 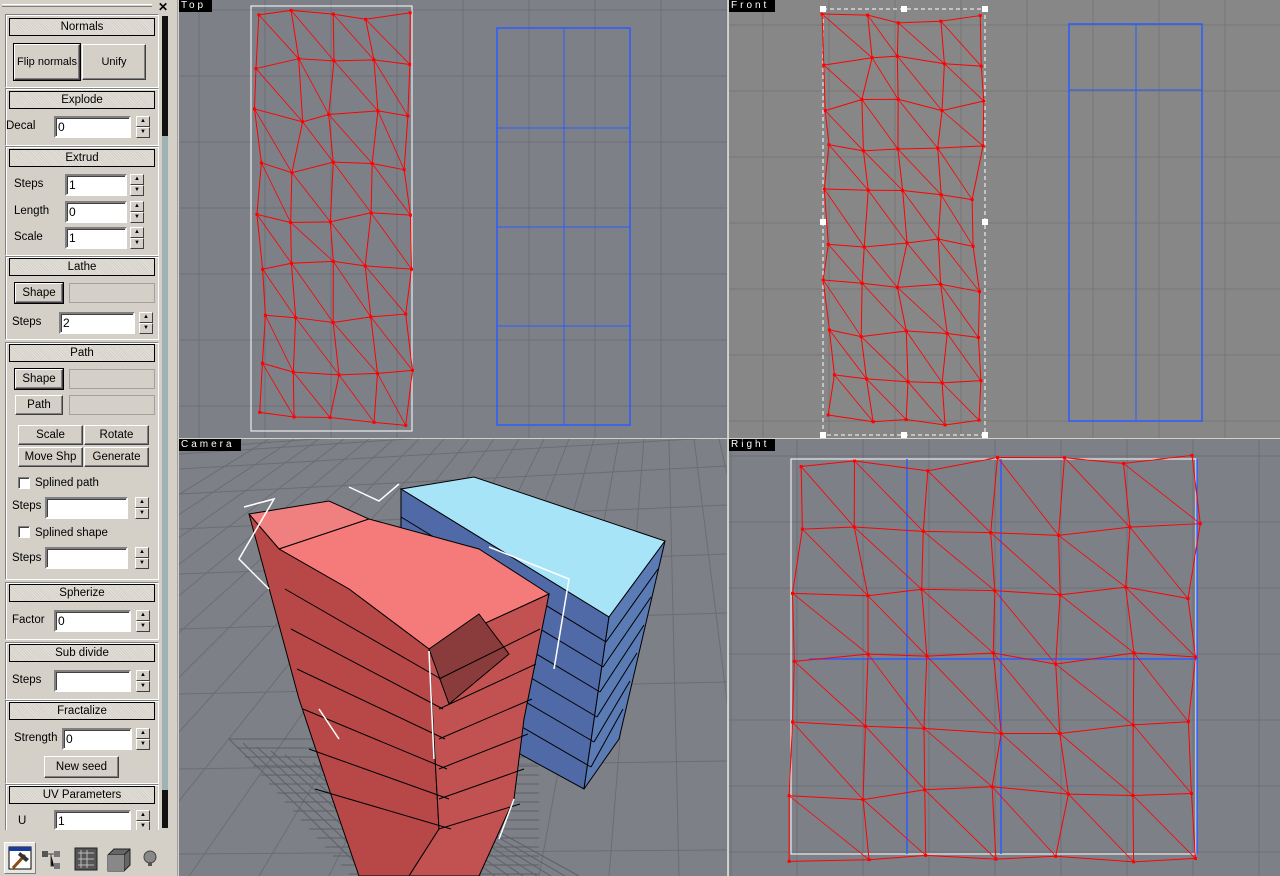 What do you see at coordinates (116, 435) in the screenshot?
I see `path-rotate-button: Rotate` at bounding box center [116, 435].